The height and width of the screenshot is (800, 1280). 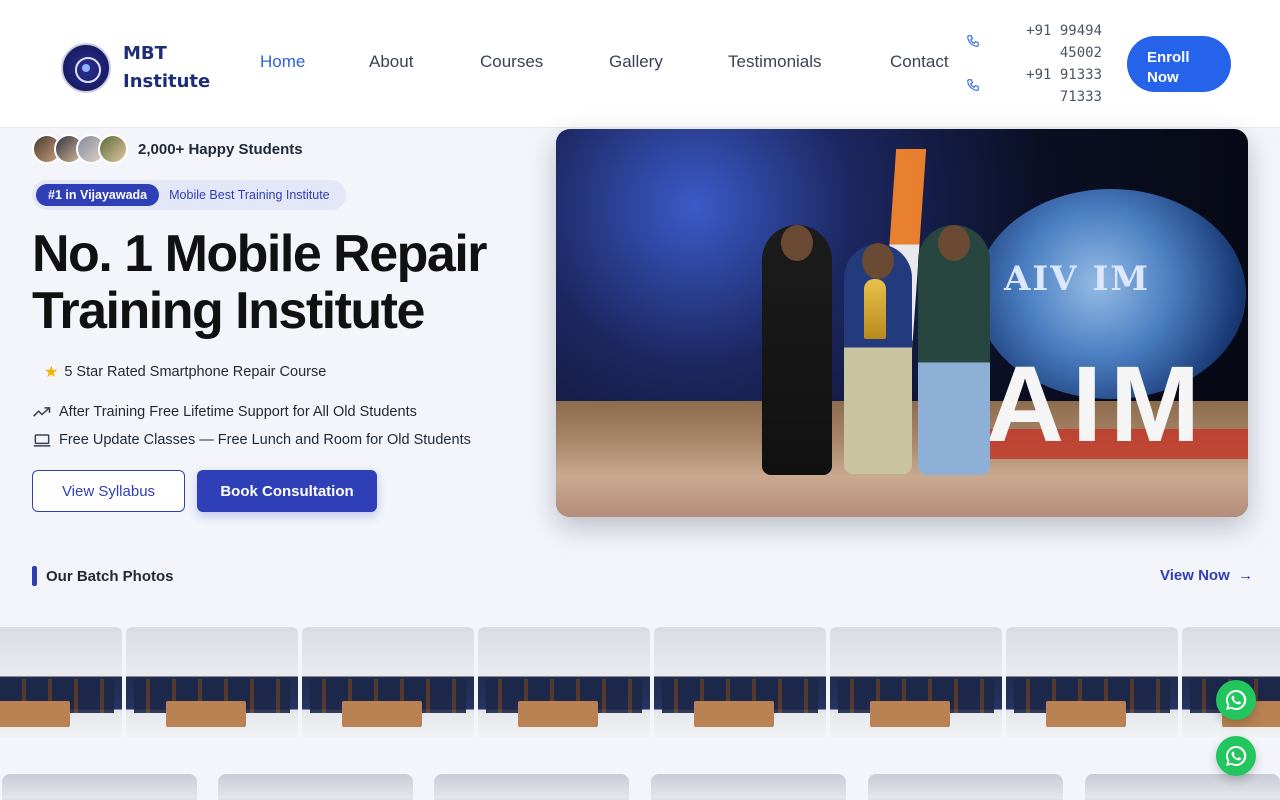 What do you see at coordinates (640, 787) in the screenshot?
I see `gallery-row` at bounding box center [640, 787].